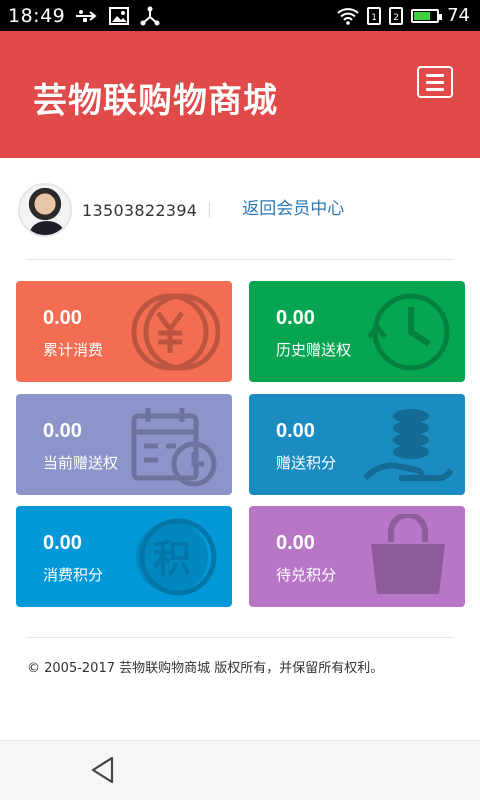 The height and width of the screenshot is (800, 480). Describe the element at coordinates (408, 445) in the screenshot. I see `coins-hand-icon` at that location.